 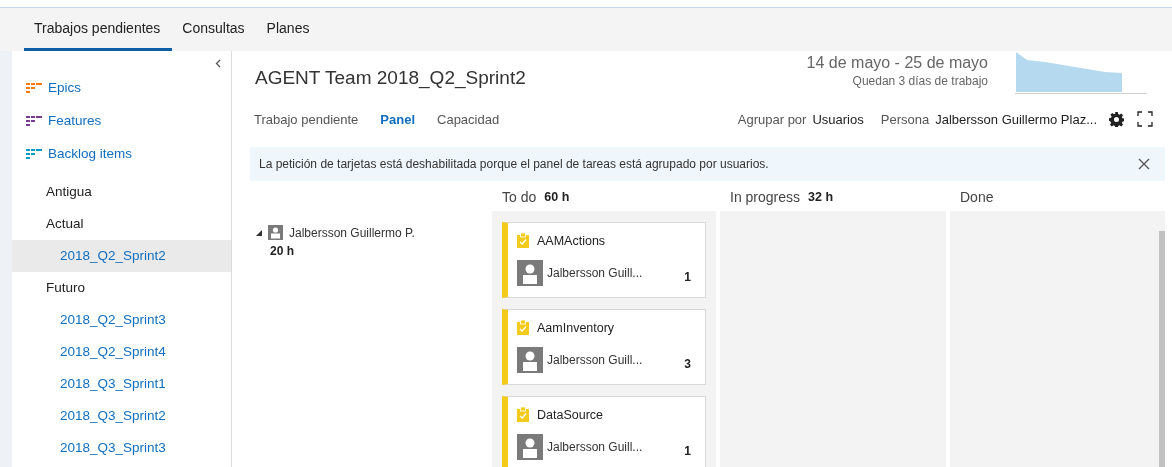 What do you see at coordinates (1116, 119) in the screenshot?
I see `settings-icon` at bounding box center [1116, 119].